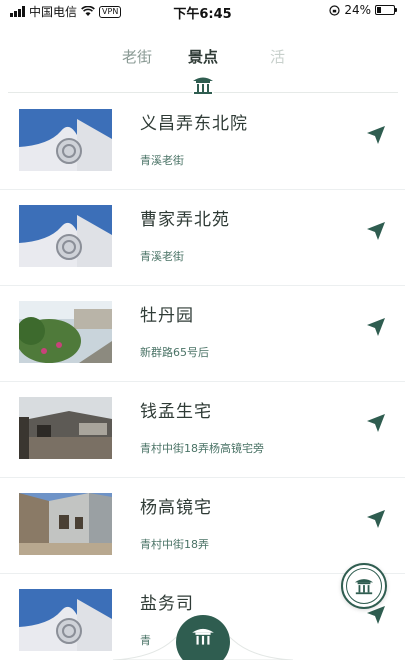  I want to click on home-tab-button, so click(203, 637).